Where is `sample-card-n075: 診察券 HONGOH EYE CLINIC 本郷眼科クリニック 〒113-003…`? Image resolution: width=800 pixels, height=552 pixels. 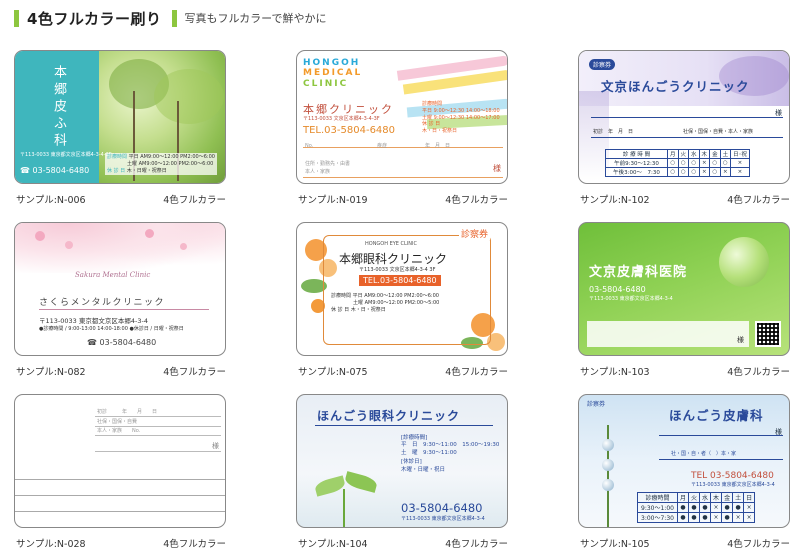 sample-card-n075: 診察券 HONGOH EYE CLINIC 本郷眼科クリニック 〒113-003… is located at coordinates (405, 300).